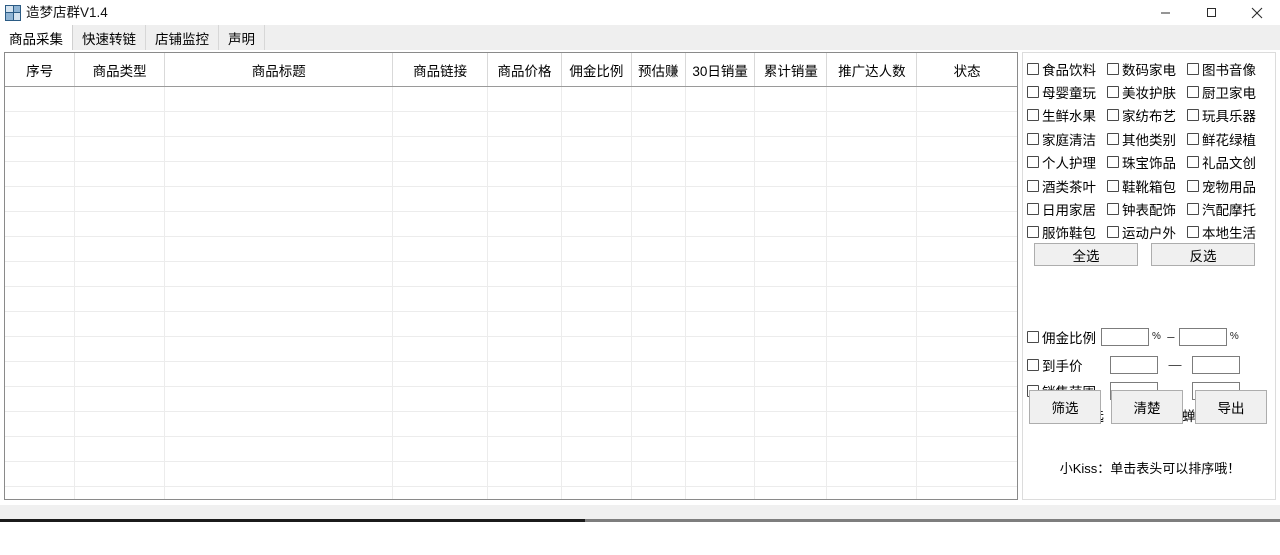  I want to click on category-checkbox-item: 珠宝饰品, so click(1147, 162).